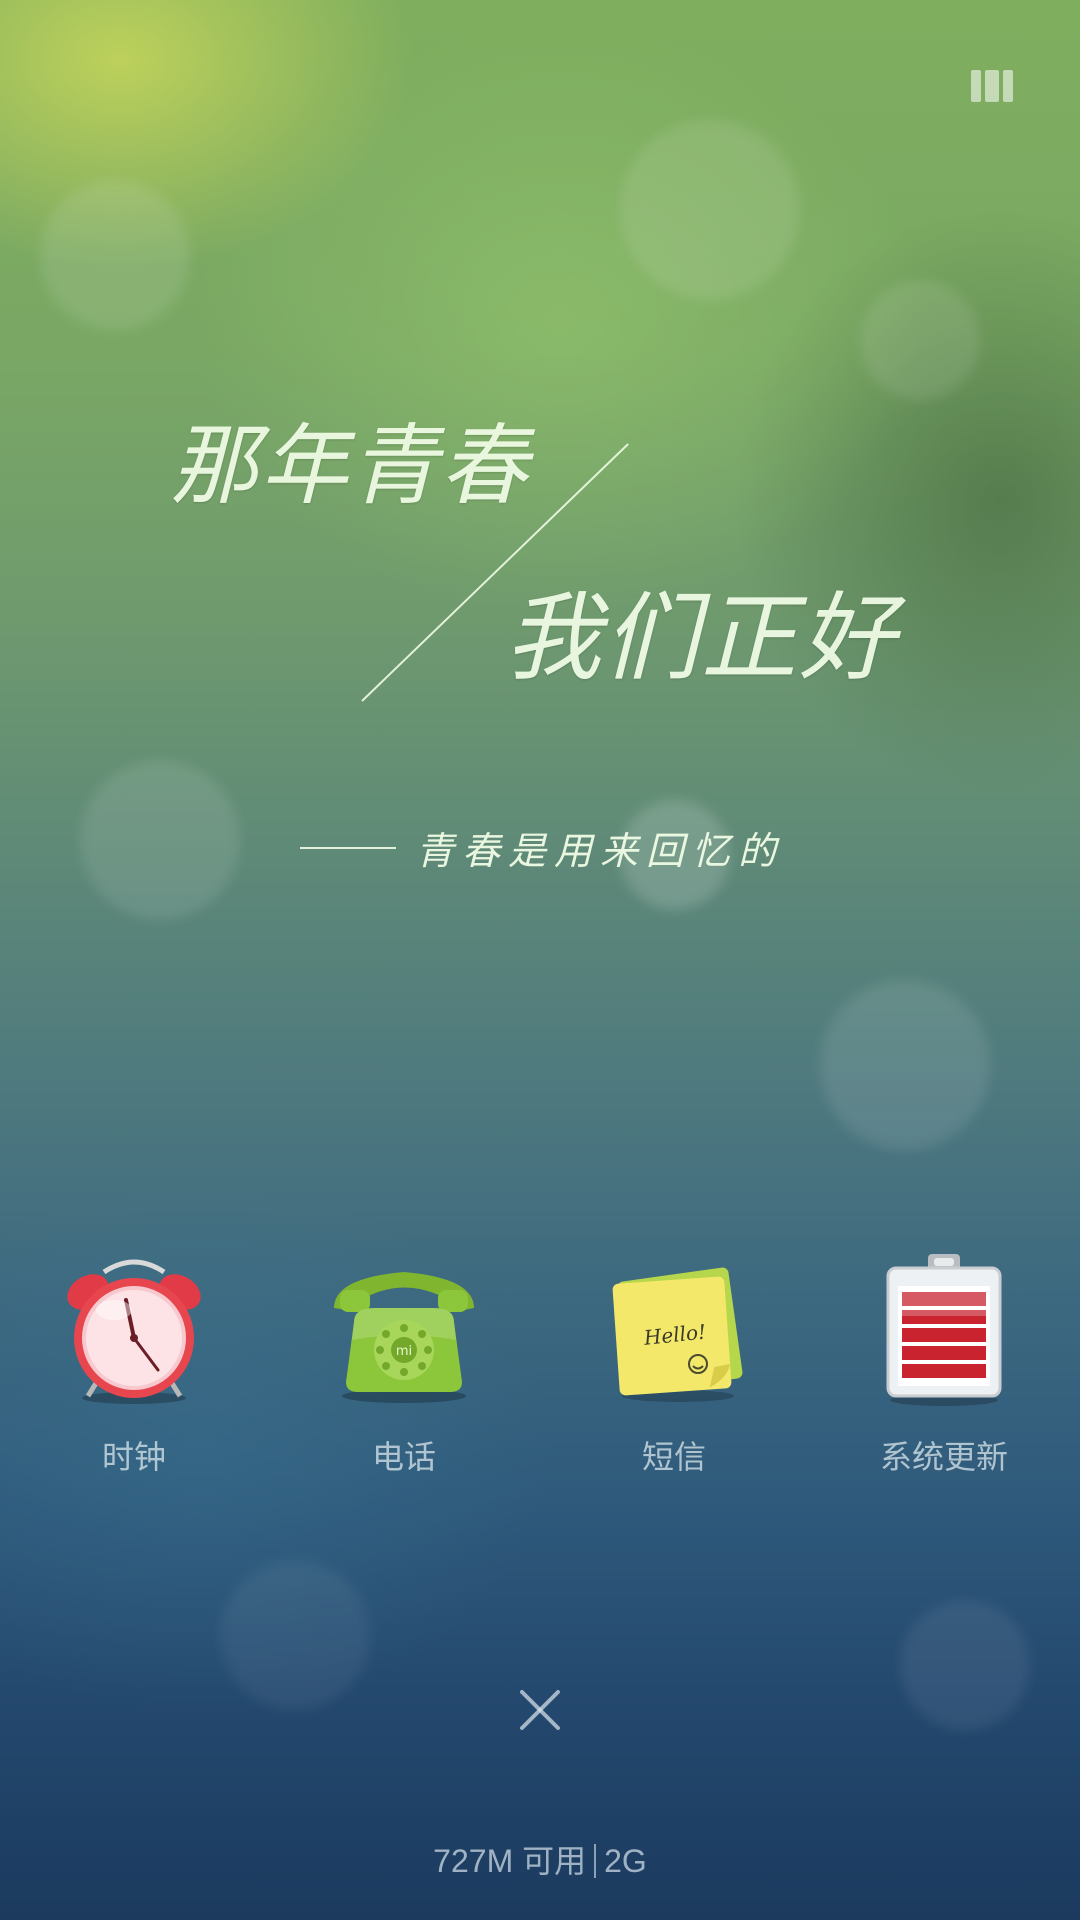 Image resolution: width=1080 pixels, height=1920 pixels. Describe the element at coordinates (992, 86) in the screenshot. I see `recent-apps-icon` at that location.